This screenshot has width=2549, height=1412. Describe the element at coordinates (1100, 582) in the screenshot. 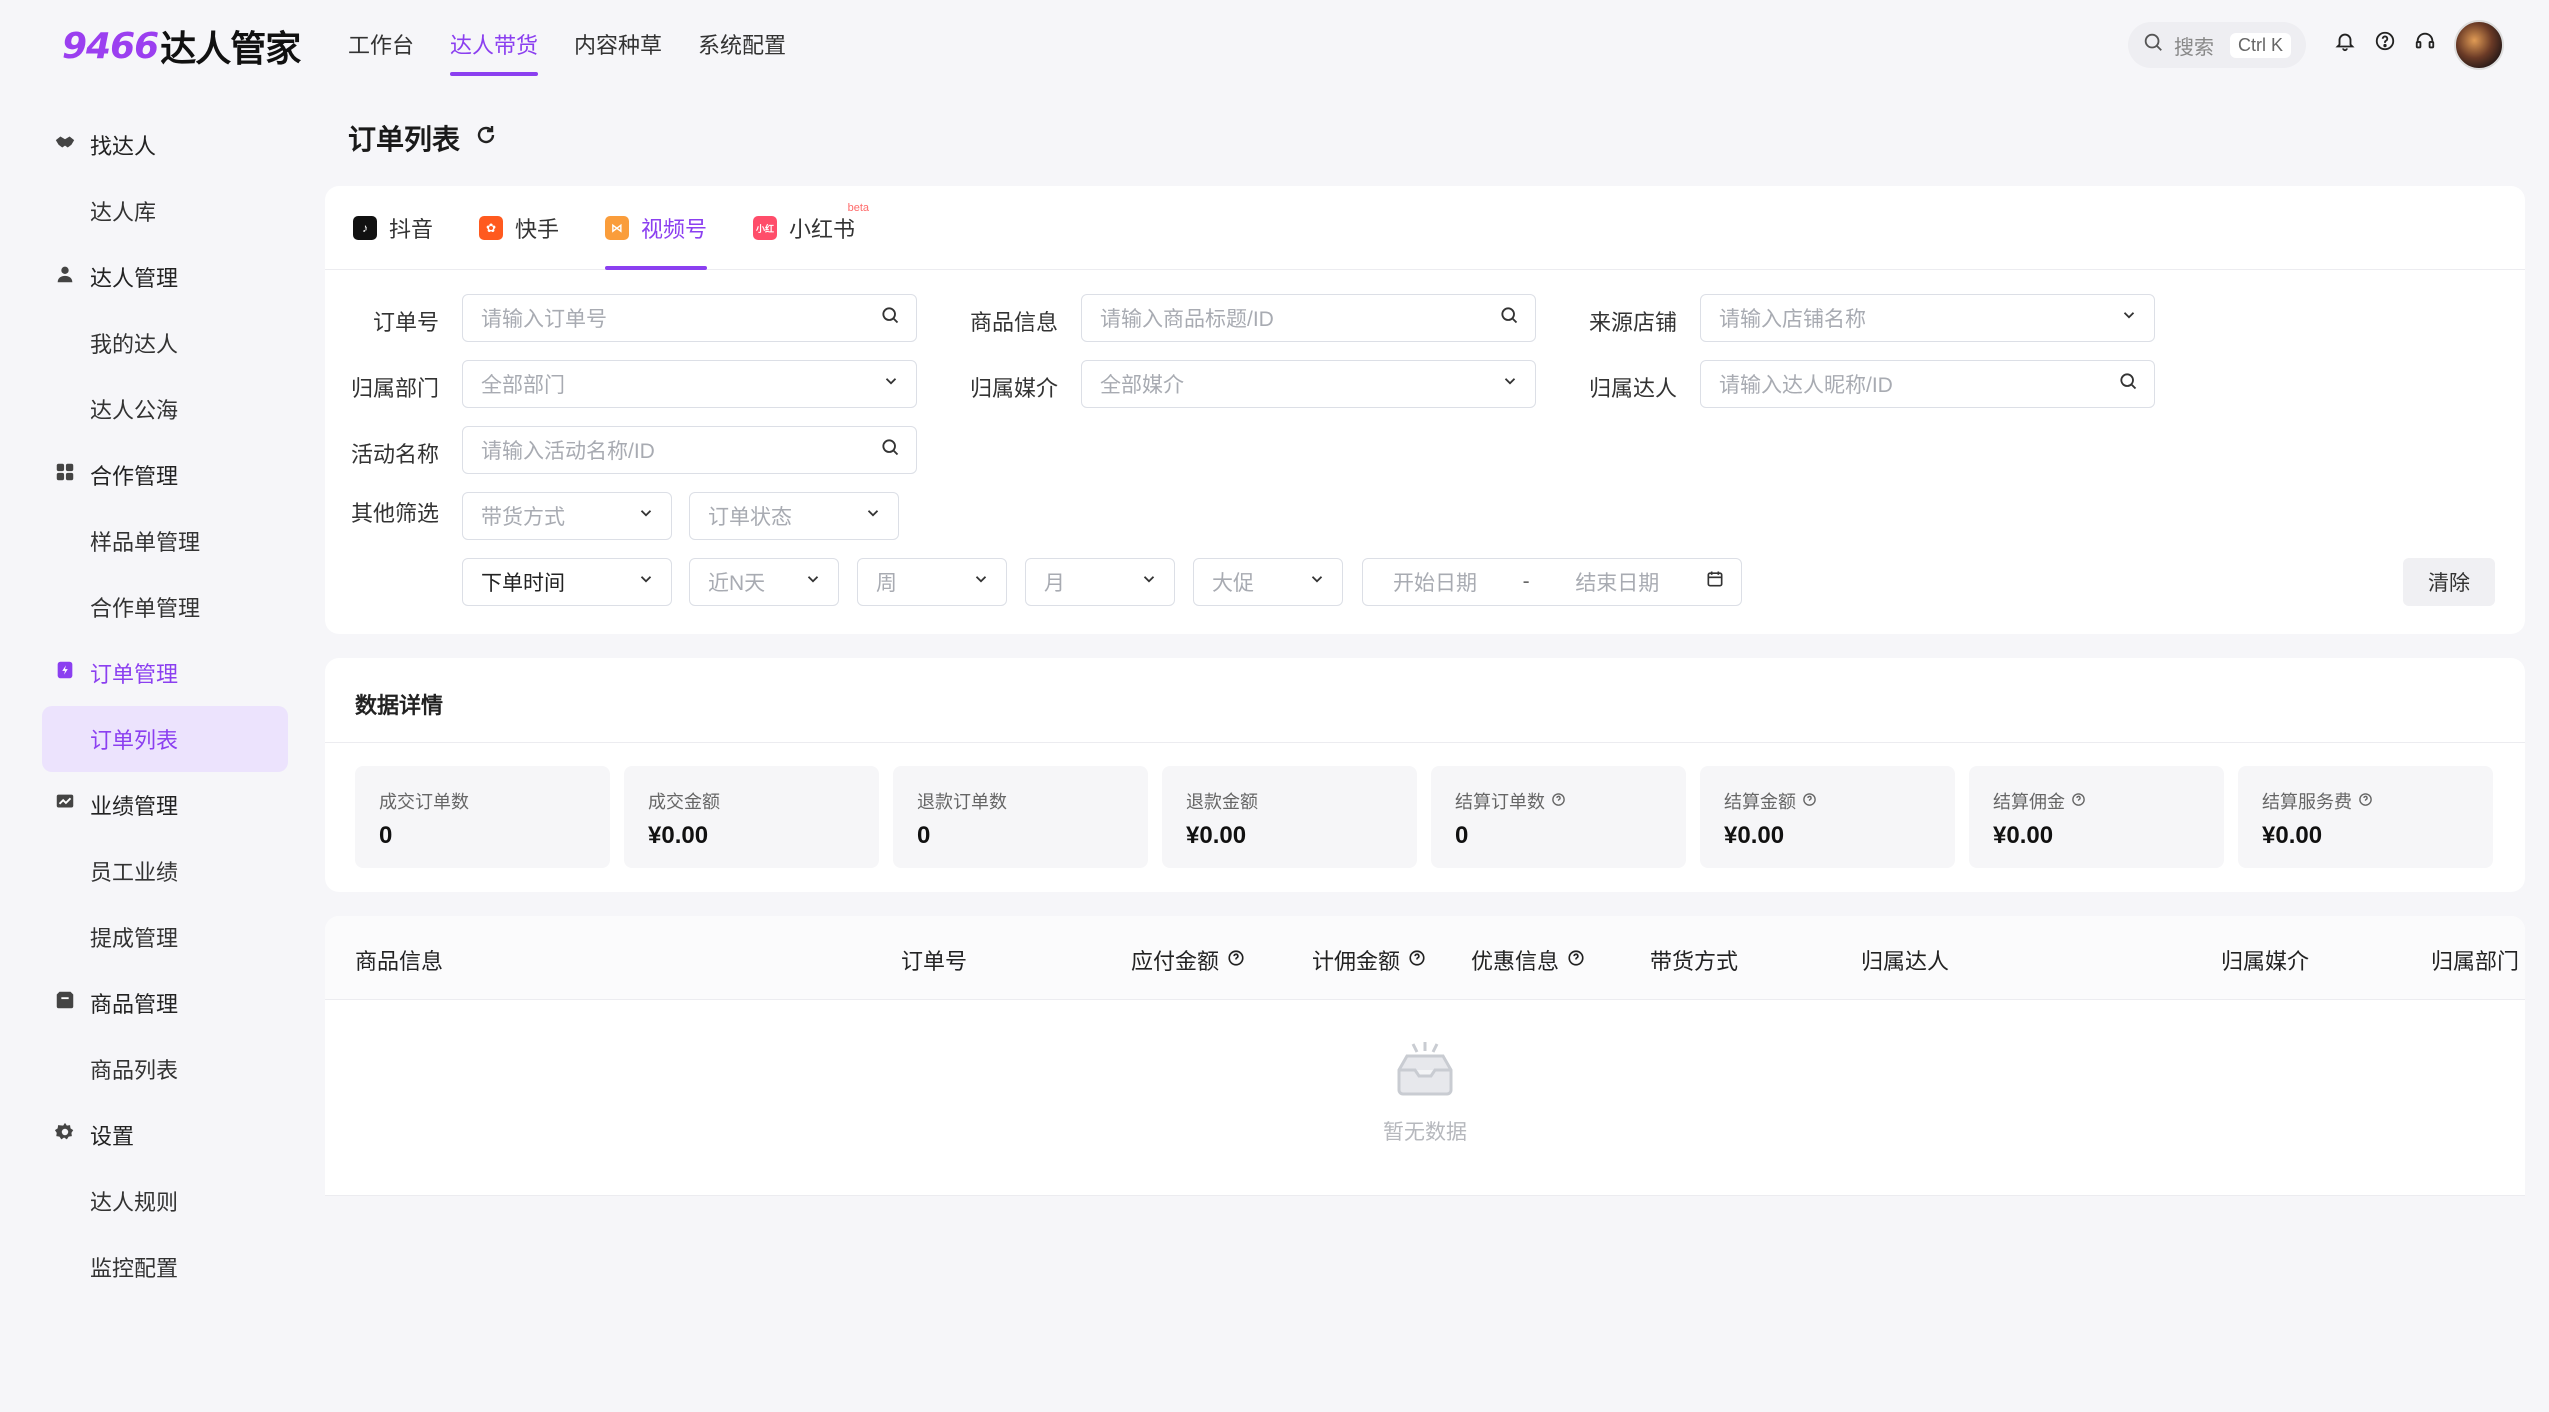

I see `month-select: 月` at that location.